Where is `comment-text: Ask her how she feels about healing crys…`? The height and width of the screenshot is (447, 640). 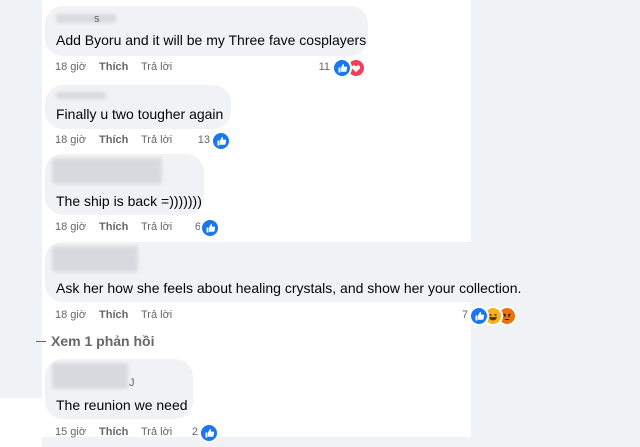
comment-text: Ask her how she feels about healing crys… is located at coordinates (289, 288).